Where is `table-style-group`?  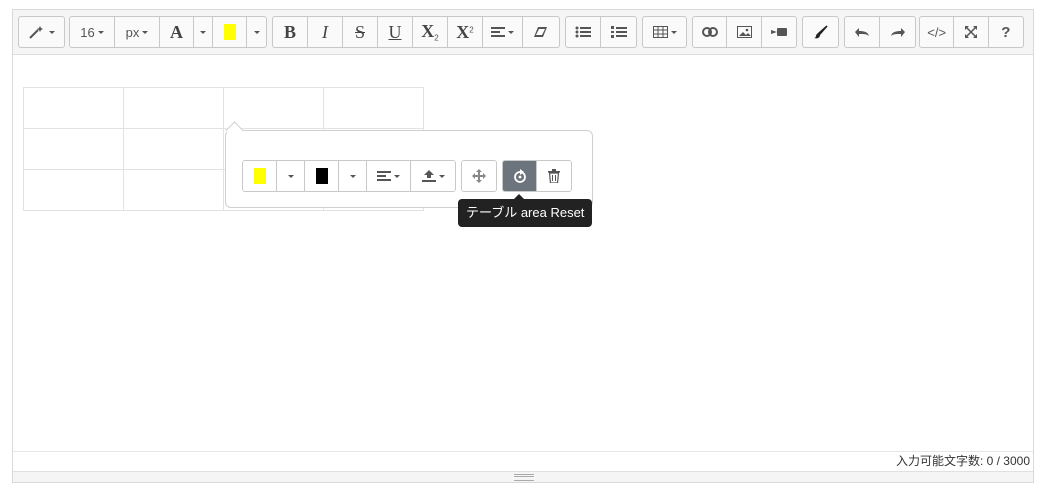
table-style-group is located at coordinates (349, 176).